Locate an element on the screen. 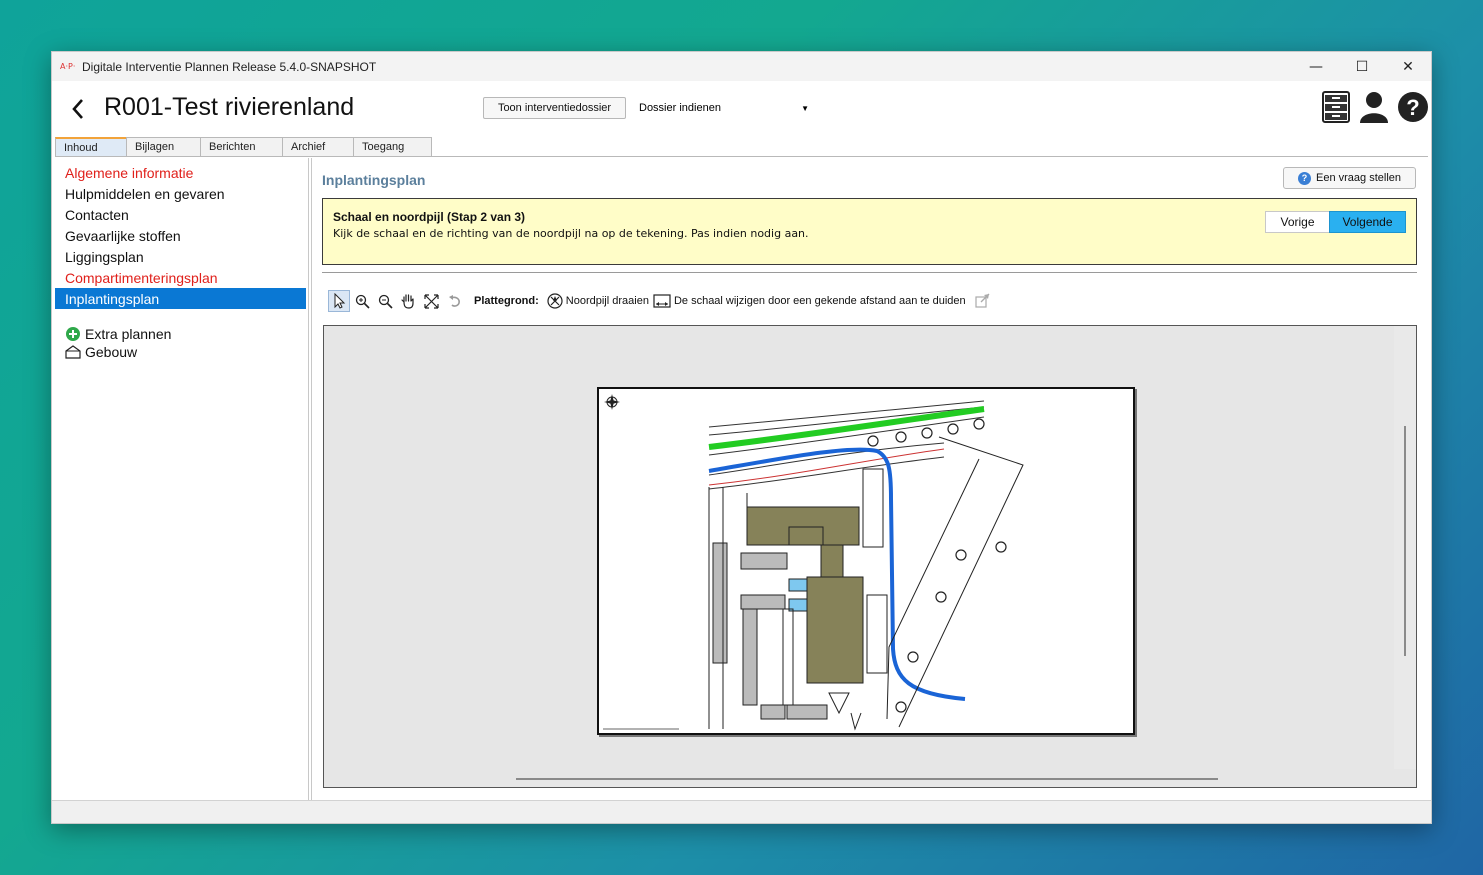 The width and height of the screenshot is (1483, 875). horizontal-scrollbar is located at coordinates (867, 779).